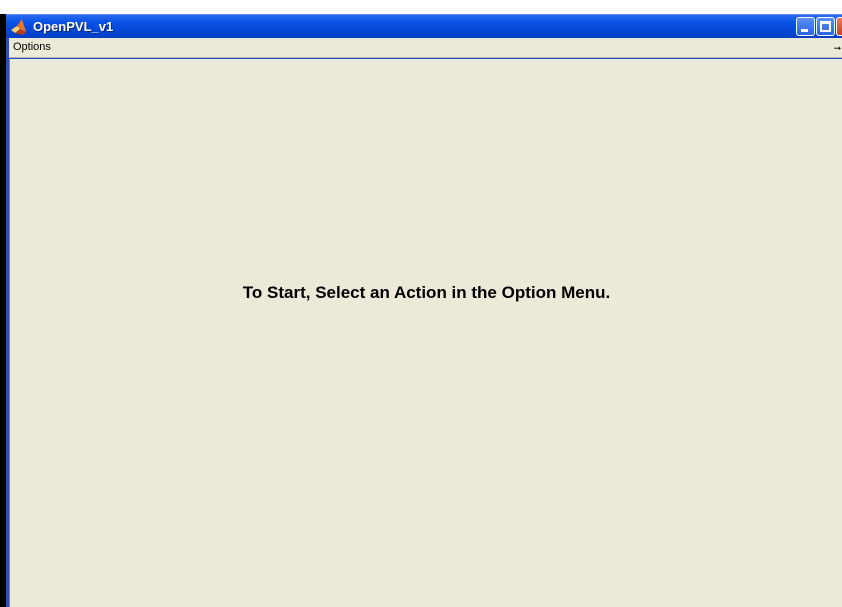 The height and width of the screenshot is (607, 842). Describe the element at coordinates (73, 26) in the screenshot. I see `window-title: OpenPVL_v1` at that location.